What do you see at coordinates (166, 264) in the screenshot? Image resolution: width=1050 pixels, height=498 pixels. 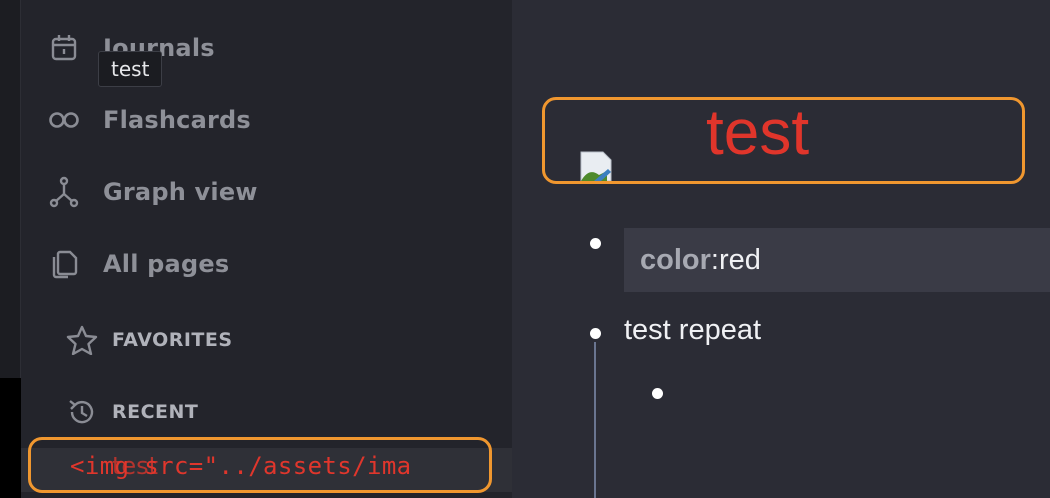 I see `nav-all-pages-label: All pages` at bounding box center [166, 264].